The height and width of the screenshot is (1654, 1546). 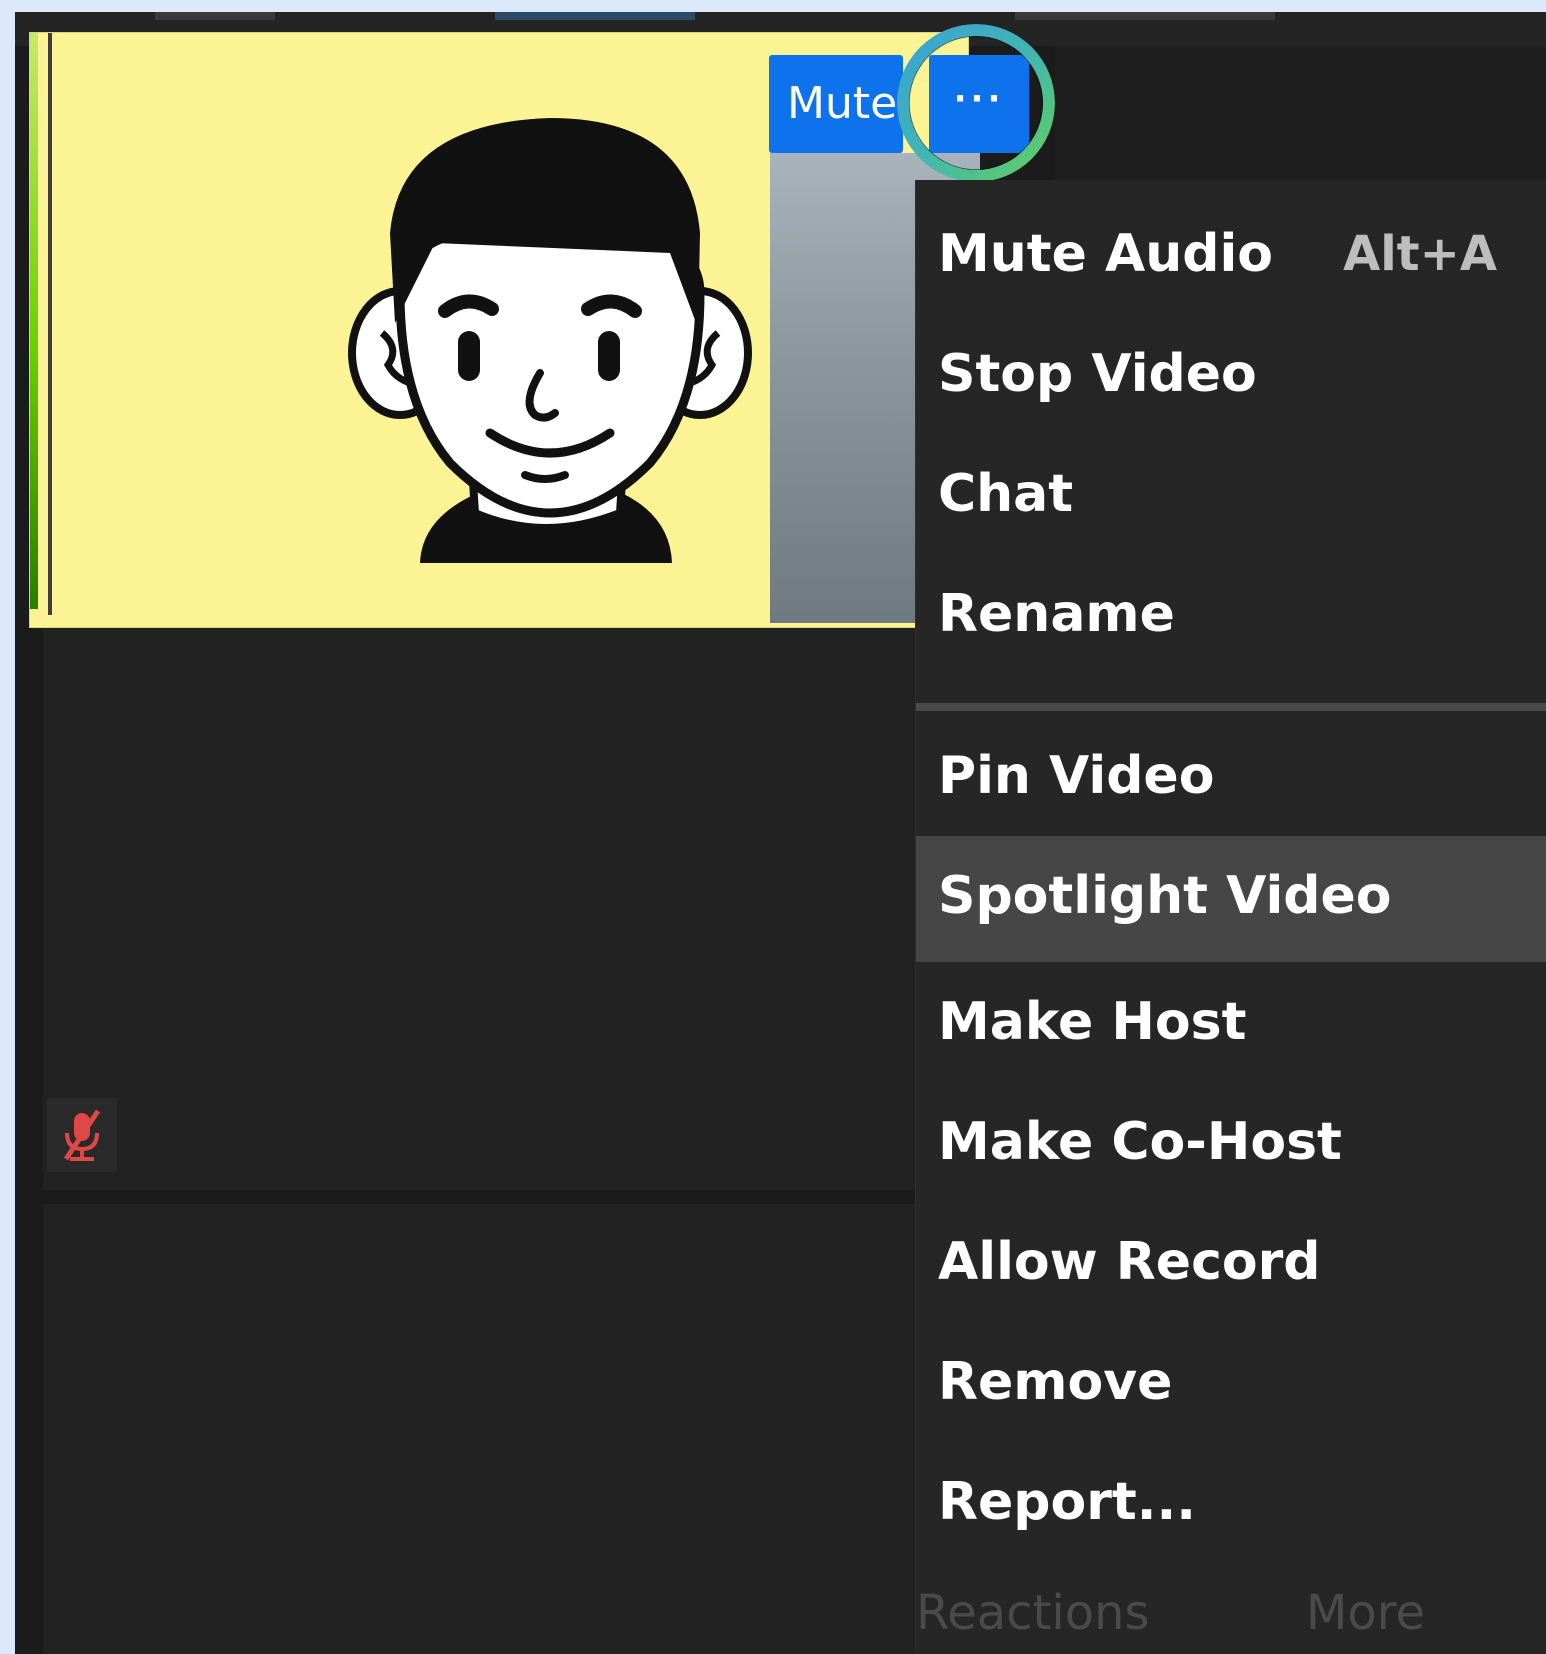 What do you see at coordinates (1165, 896) in the screenshot?
I see `menu-item-label: Spotlight Video` at bounding box center [1165, 896].